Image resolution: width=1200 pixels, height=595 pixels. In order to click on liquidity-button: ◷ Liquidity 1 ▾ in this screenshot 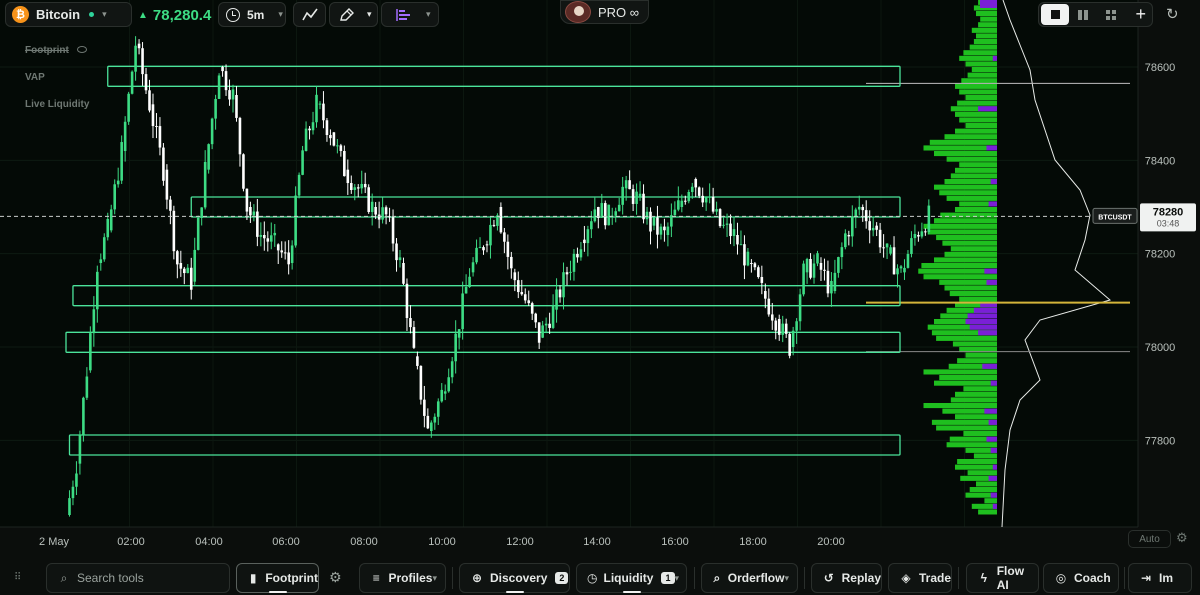, I will do `click(631, 578)`.